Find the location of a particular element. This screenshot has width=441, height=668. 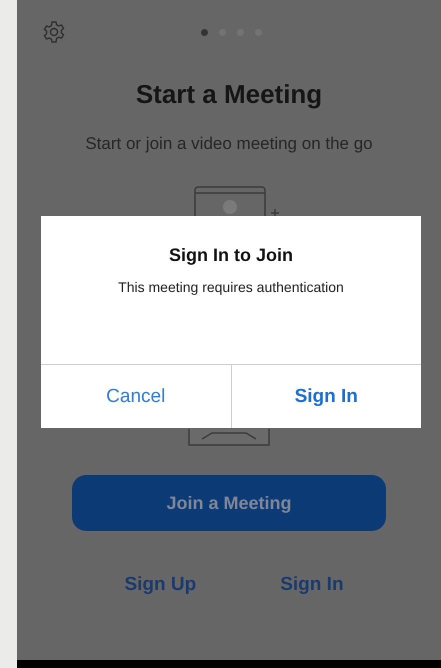

sign-up-link: Sign Up is located at coordinates (160, 585).